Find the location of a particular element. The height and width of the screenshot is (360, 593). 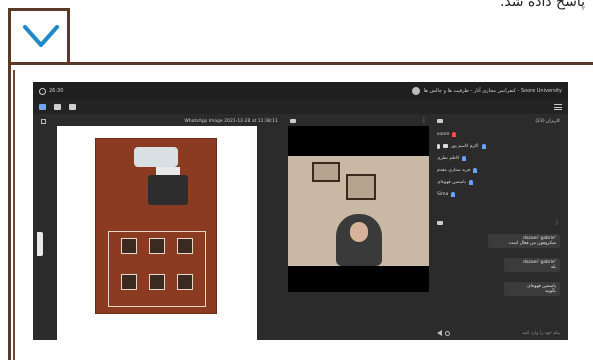

raise-hand-icon is located at coordinates (72, 107).